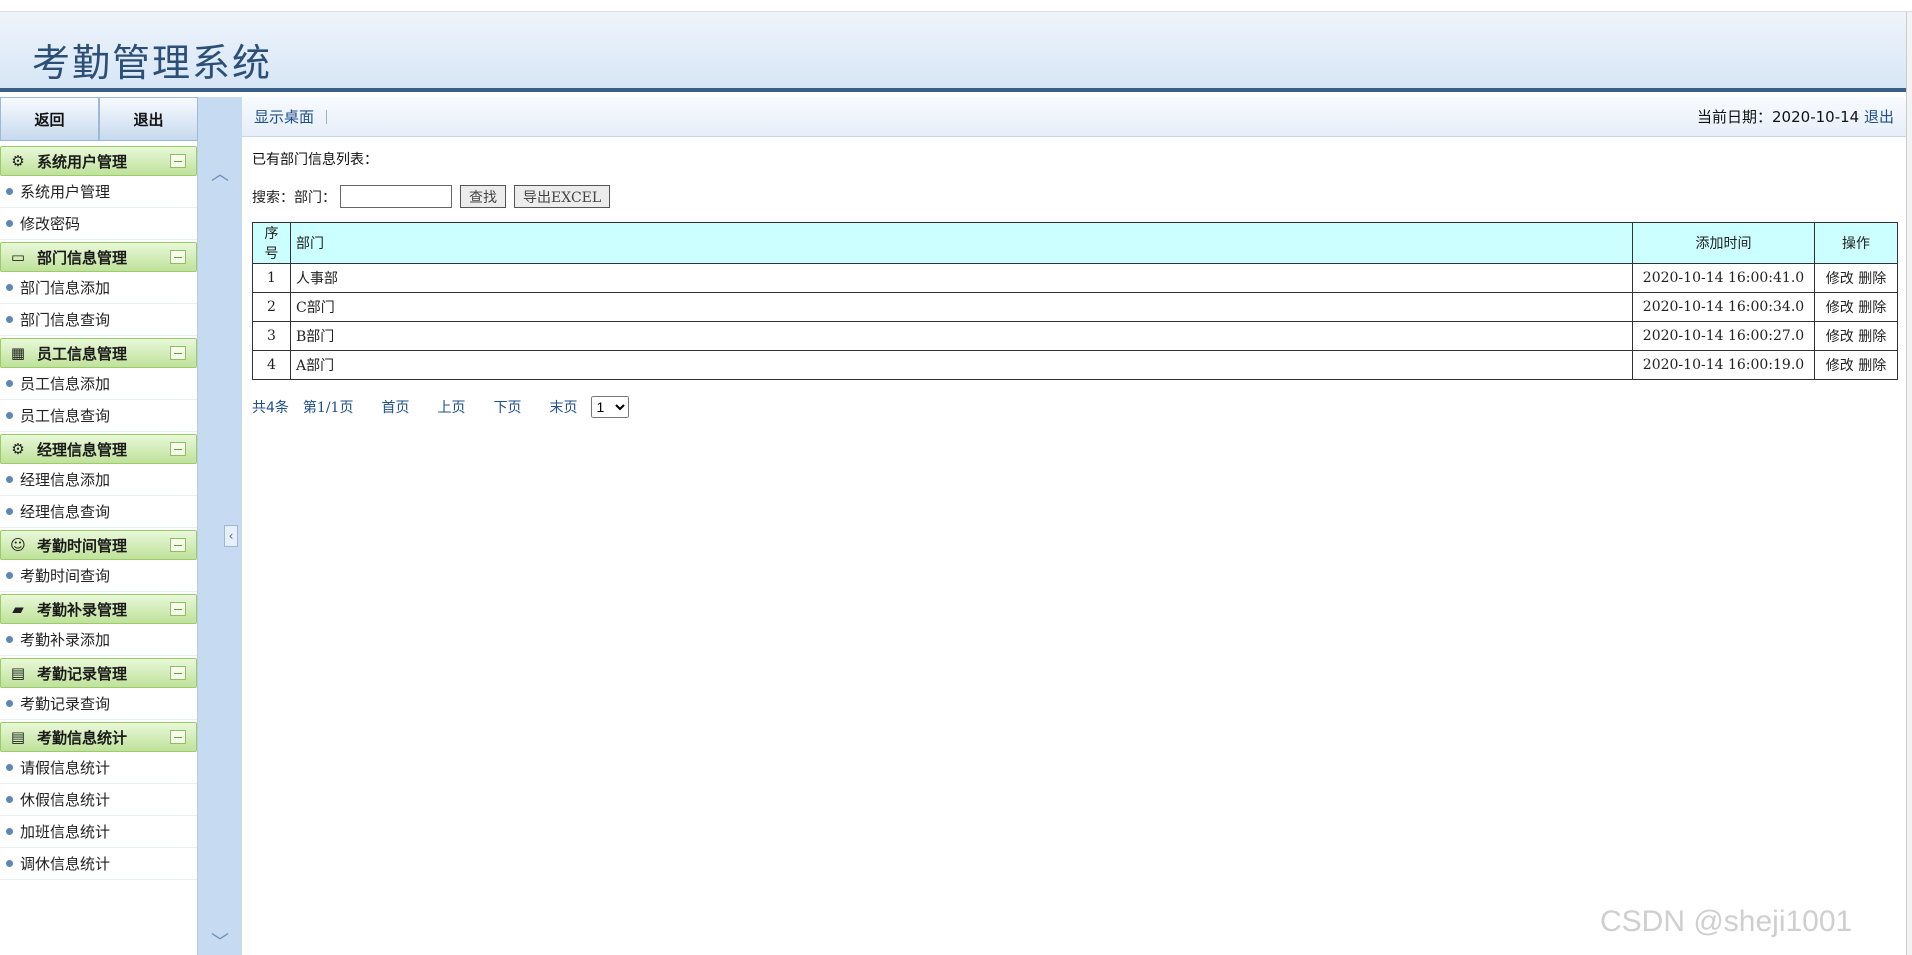  I want to click on current-date: 当前日期：2020-10-14, so click(1778, 117).